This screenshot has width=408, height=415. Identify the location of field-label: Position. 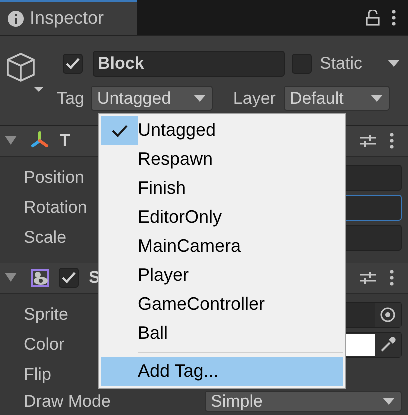
(54, 178).